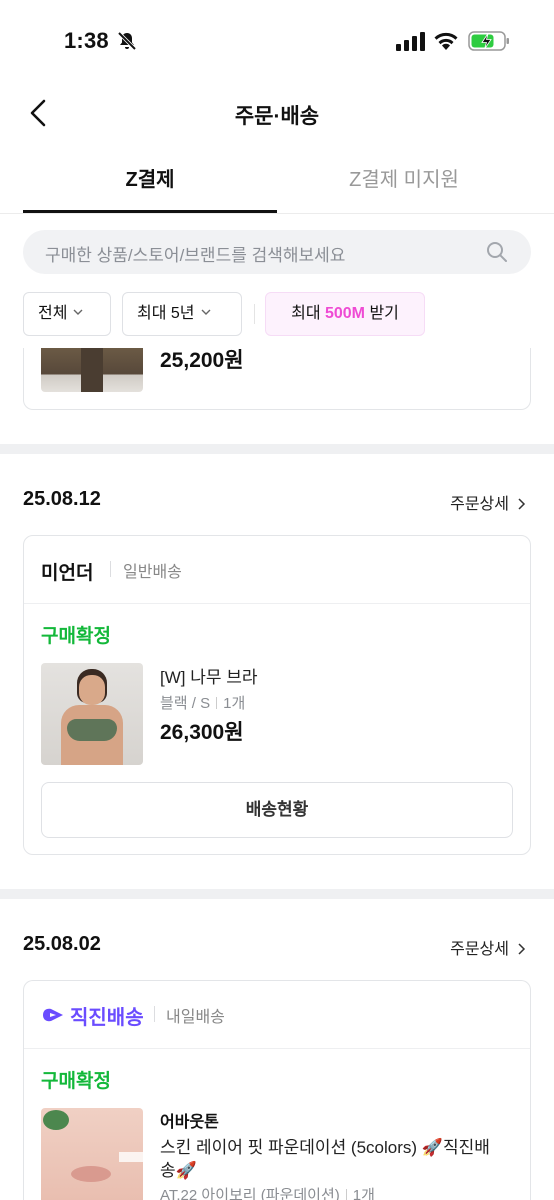 The image size is (554, 1200). I want to click on nav-header: 주문·배송, so click(277, 115).